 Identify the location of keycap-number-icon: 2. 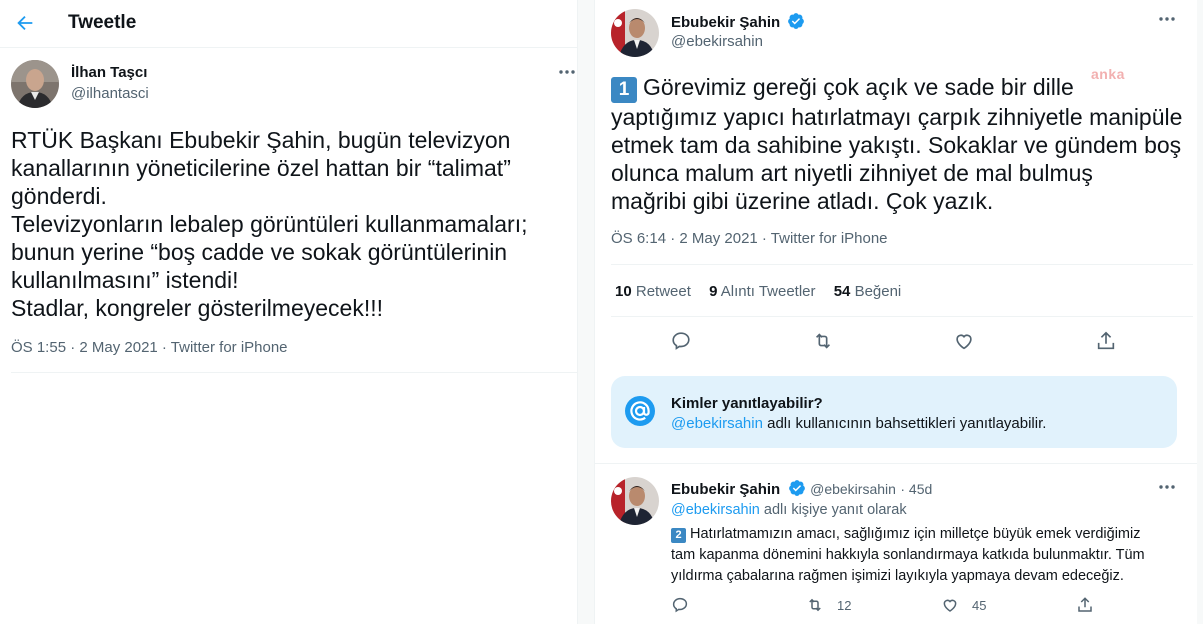
(678, 535).